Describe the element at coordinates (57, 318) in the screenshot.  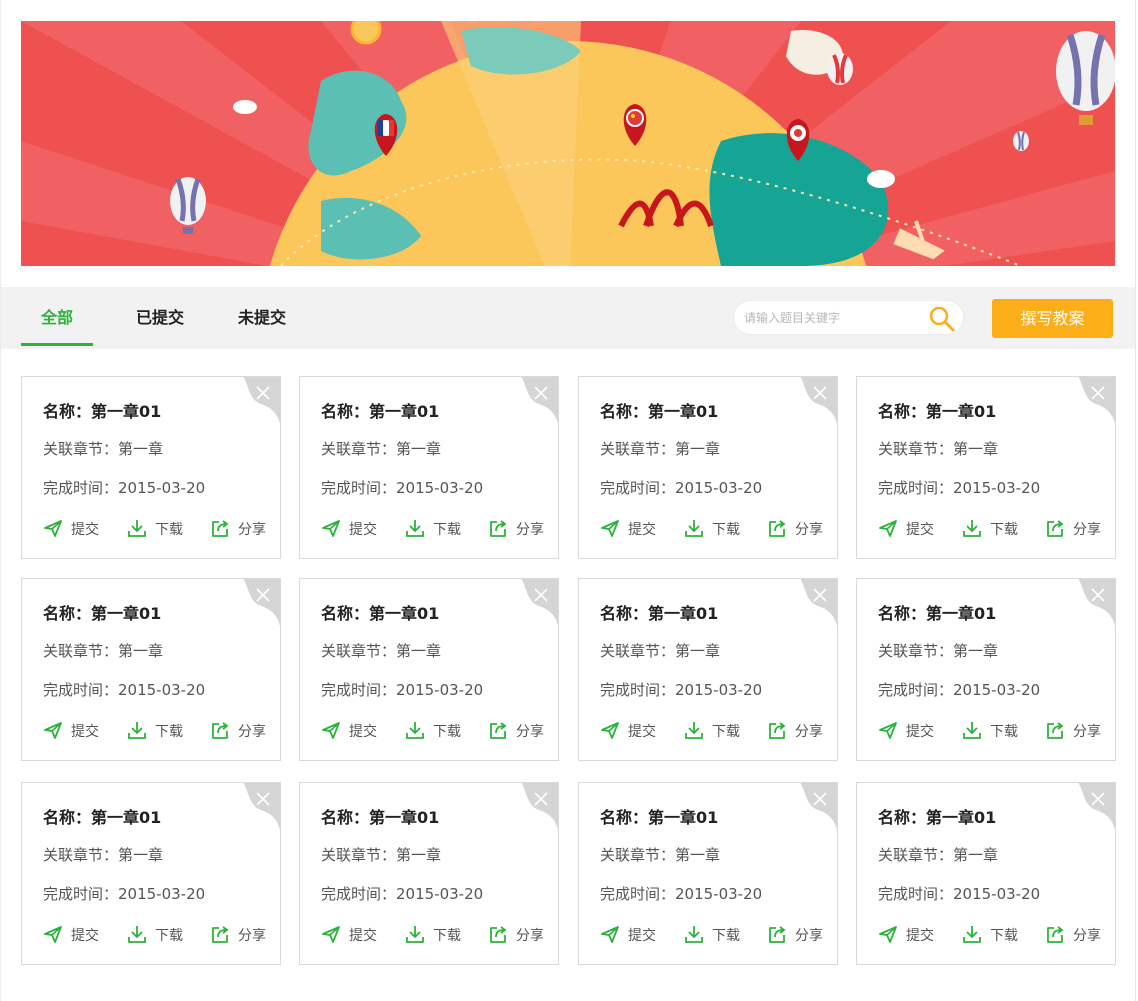
I see `tab-all: 全部` at that location.